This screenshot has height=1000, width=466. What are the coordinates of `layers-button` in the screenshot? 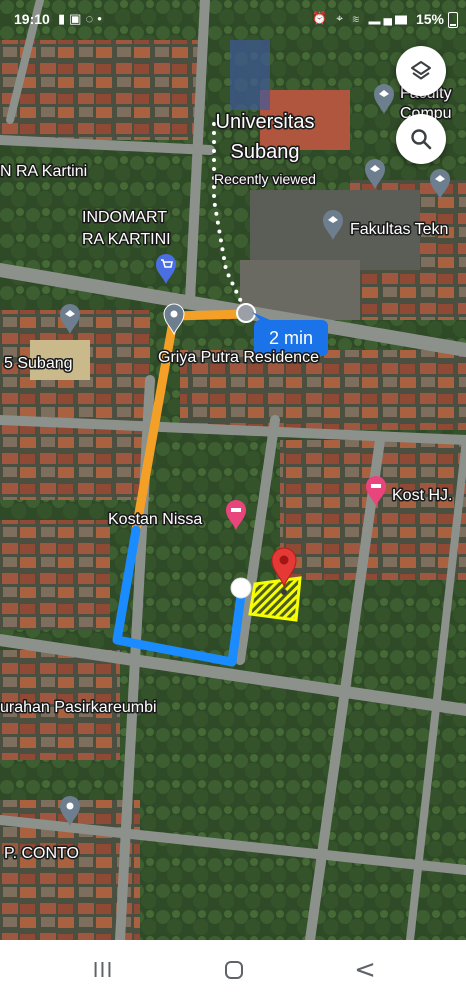 It's located at (421, 71).